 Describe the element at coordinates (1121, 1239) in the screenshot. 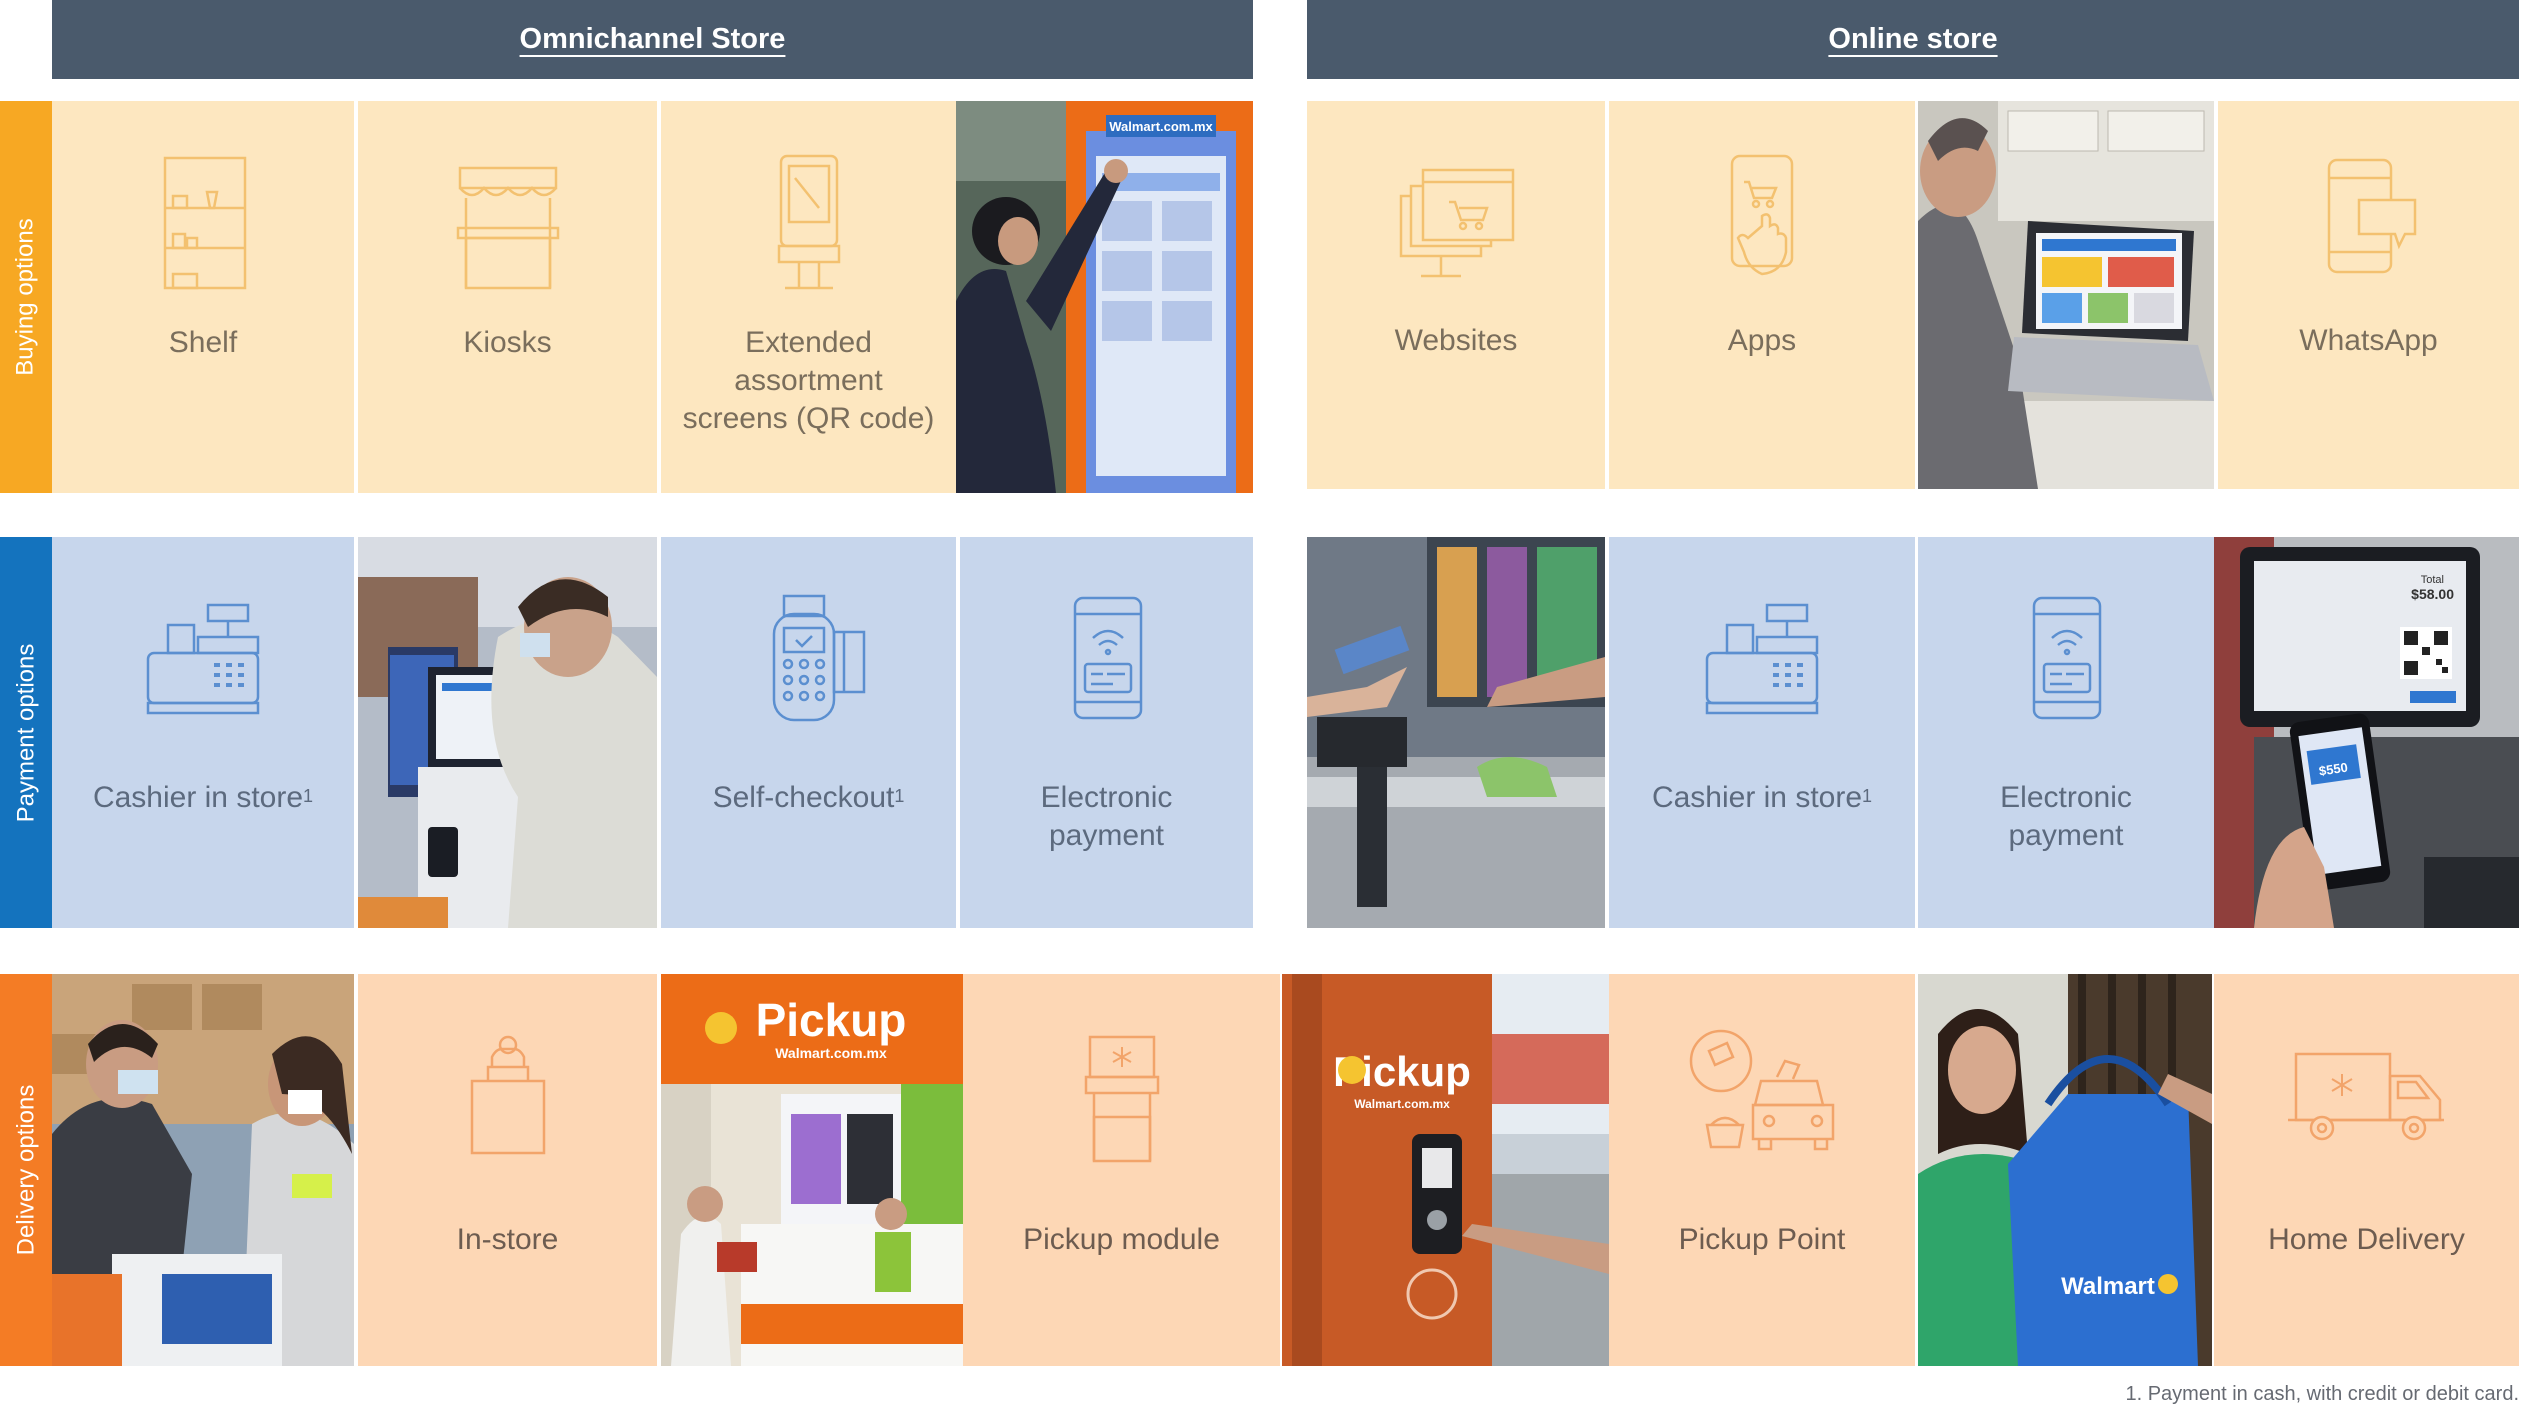

I see `pickup-module-label: Pickup module` at that location.